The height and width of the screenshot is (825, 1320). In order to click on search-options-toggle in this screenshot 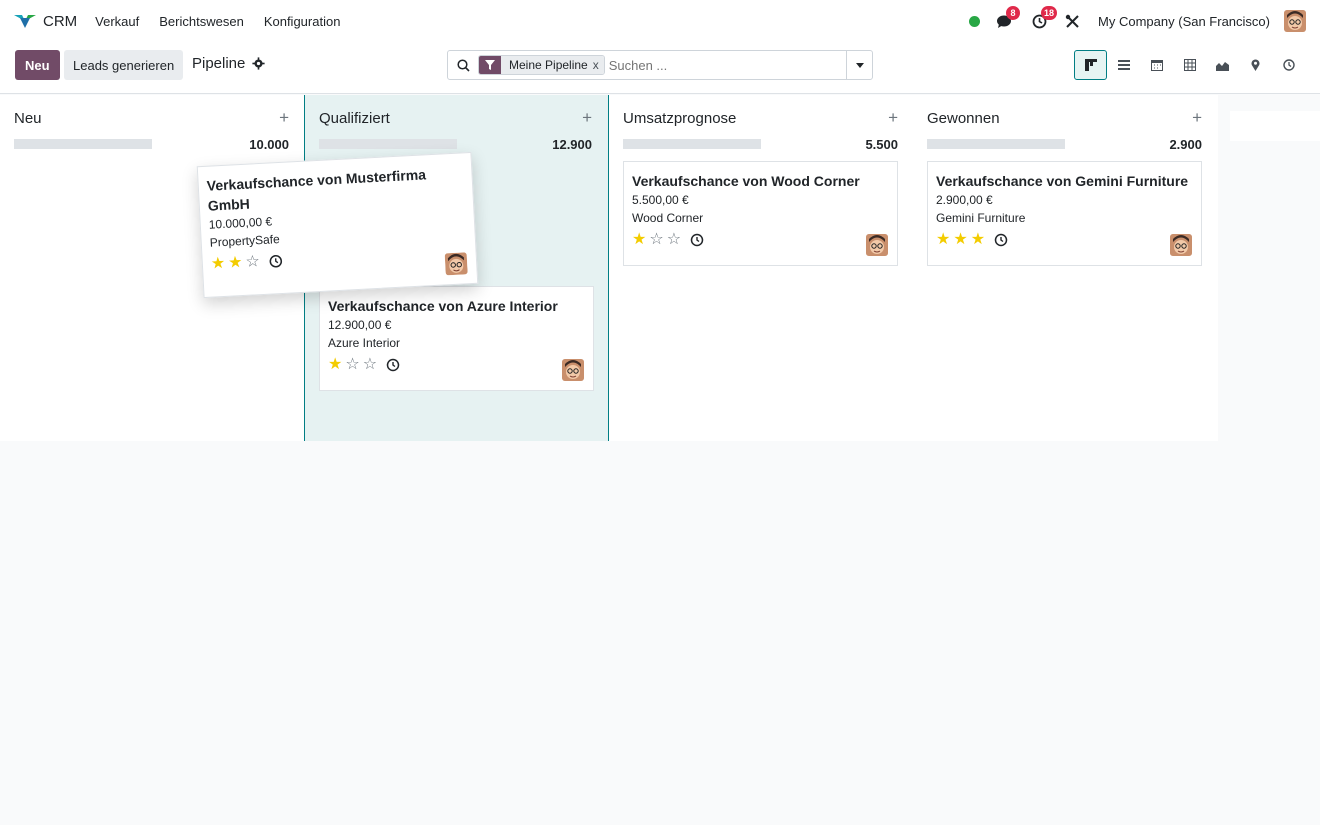, I will do `click(859, 65)`.